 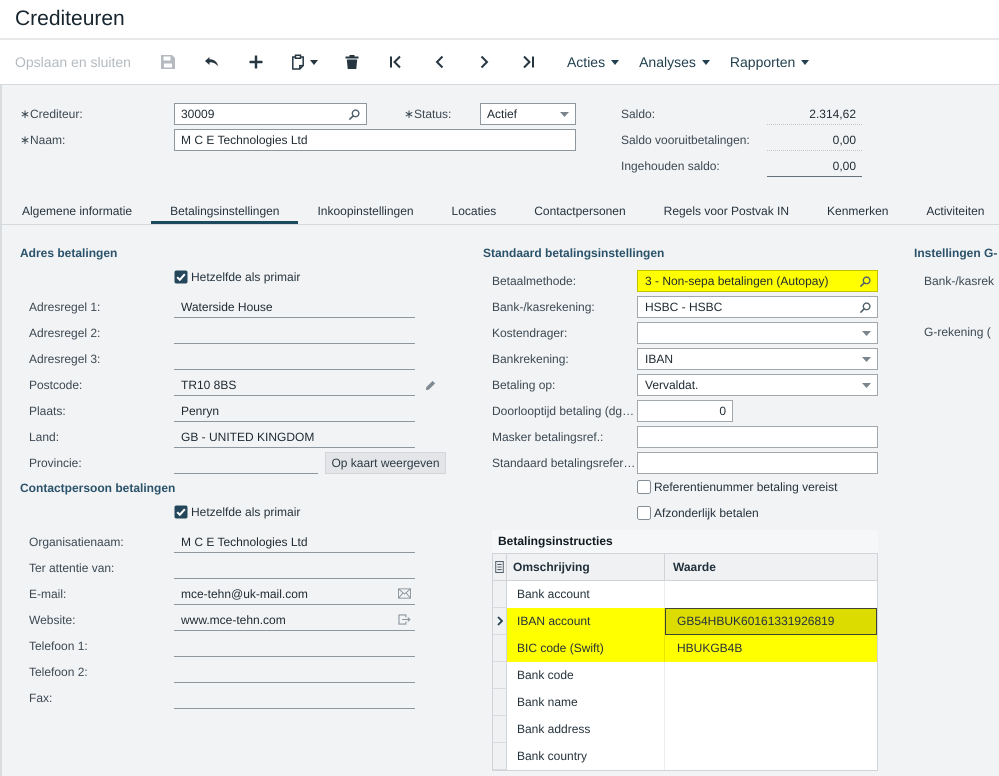 I want to click on table-cell: Bank country, so click(x=586, y=756).